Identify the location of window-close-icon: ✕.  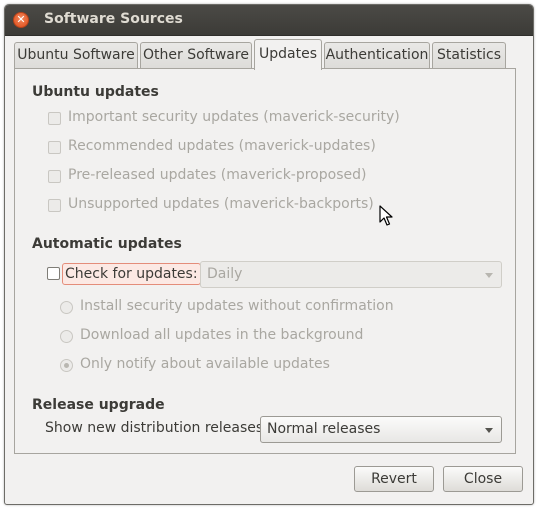
(21, 20).